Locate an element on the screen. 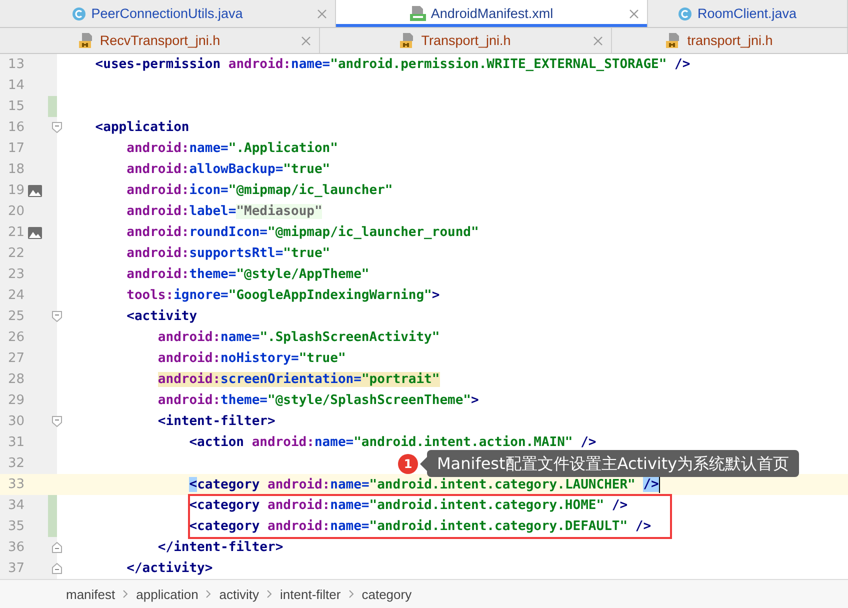 Image resolution: width=848 pixels, height=608 pixels. code-line: </activity> is located at coordinates (169, 568).